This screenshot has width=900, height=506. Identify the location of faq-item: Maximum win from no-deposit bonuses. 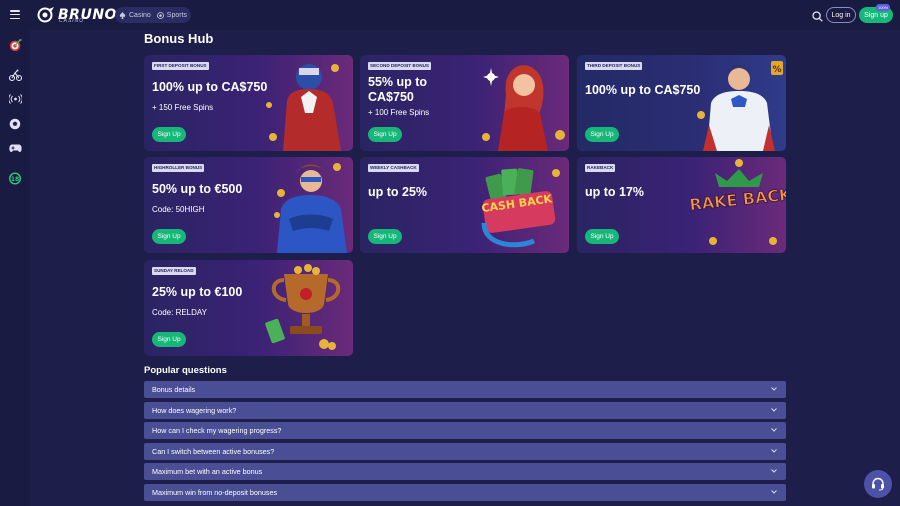
(465, 492).